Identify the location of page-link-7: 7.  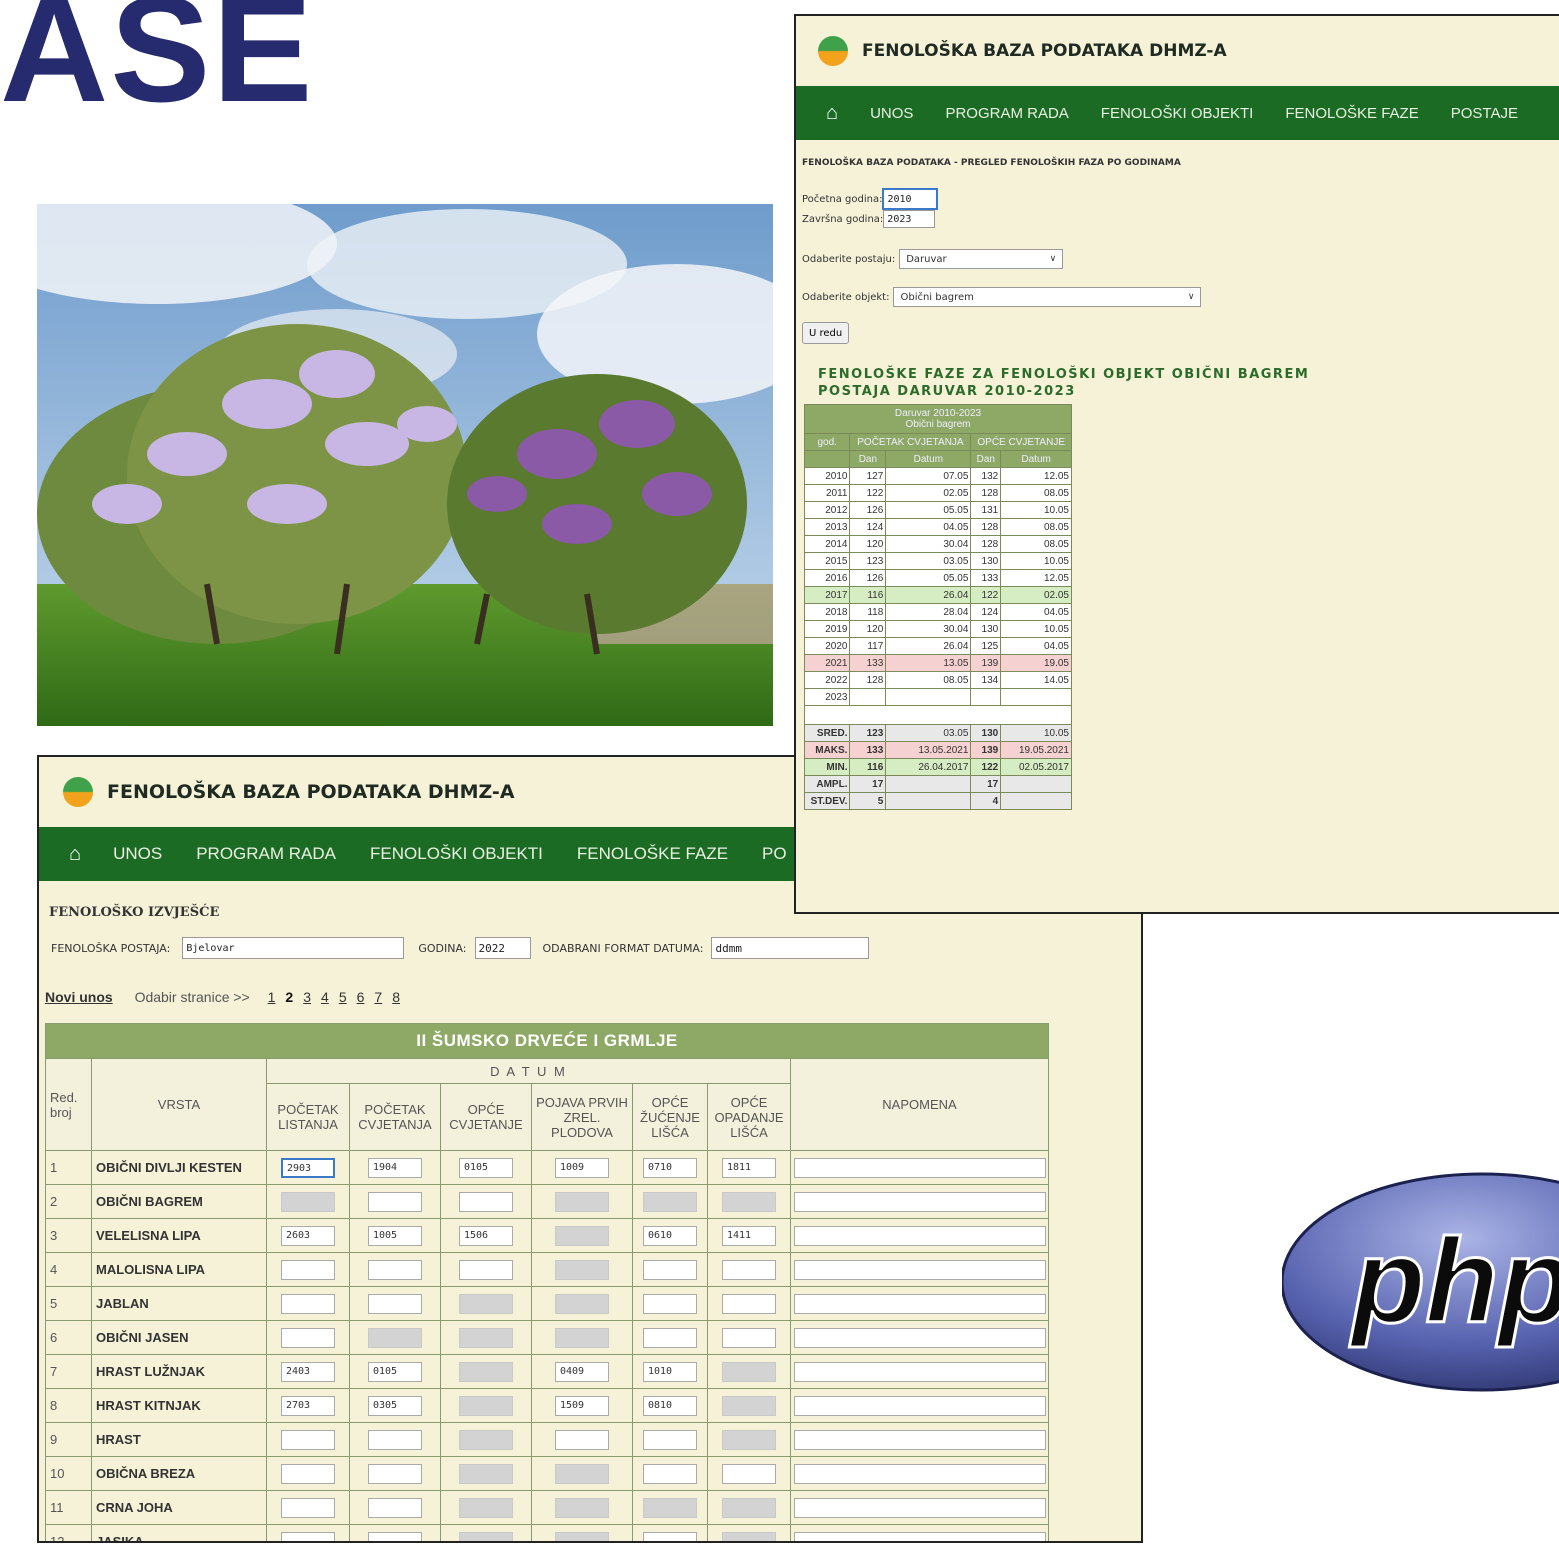
(378, 997).